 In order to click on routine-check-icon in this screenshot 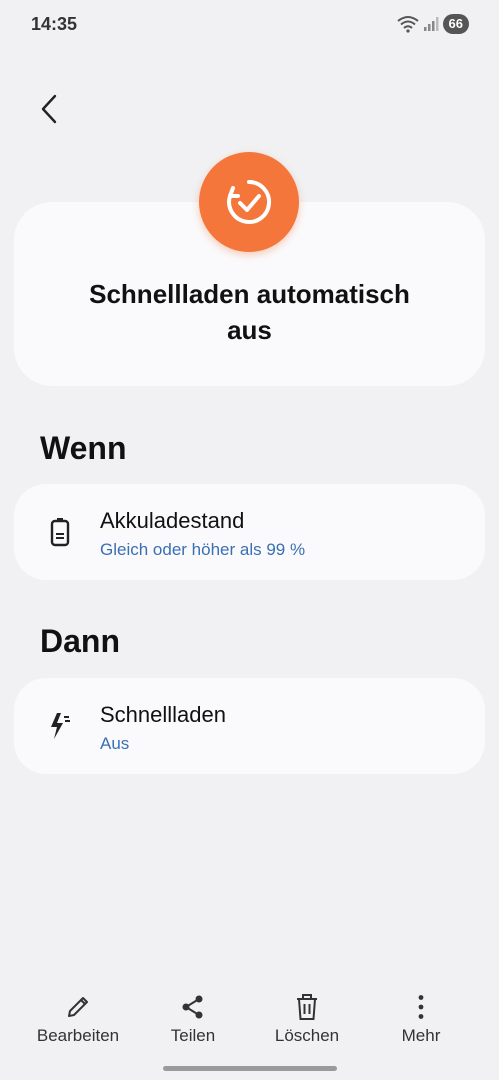, I will do `click(249, 201)`.